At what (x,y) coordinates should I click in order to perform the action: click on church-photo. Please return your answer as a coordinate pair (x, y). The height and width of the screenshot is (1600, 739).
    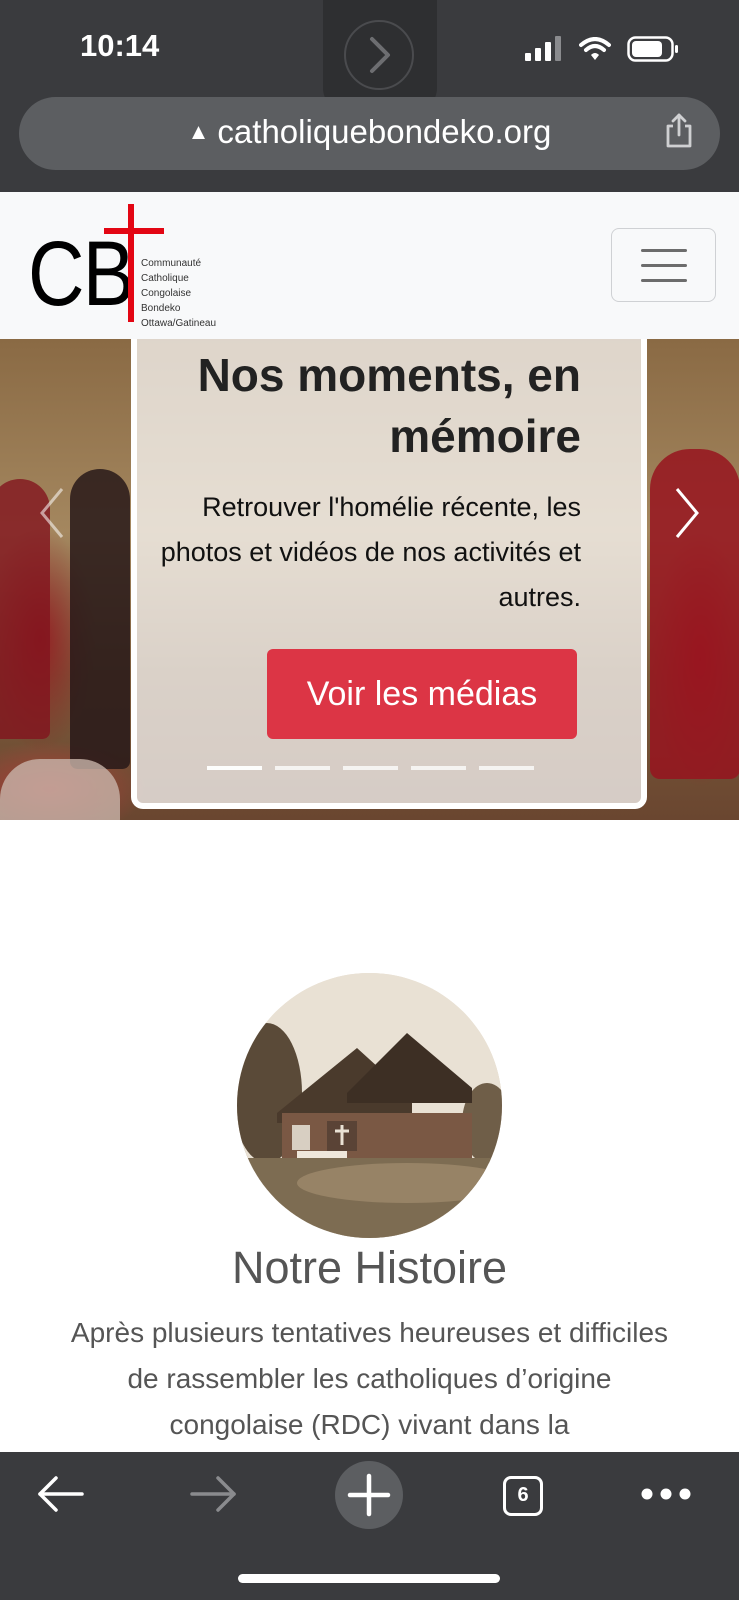
    Looking at the image, I should click on (369, 1105).